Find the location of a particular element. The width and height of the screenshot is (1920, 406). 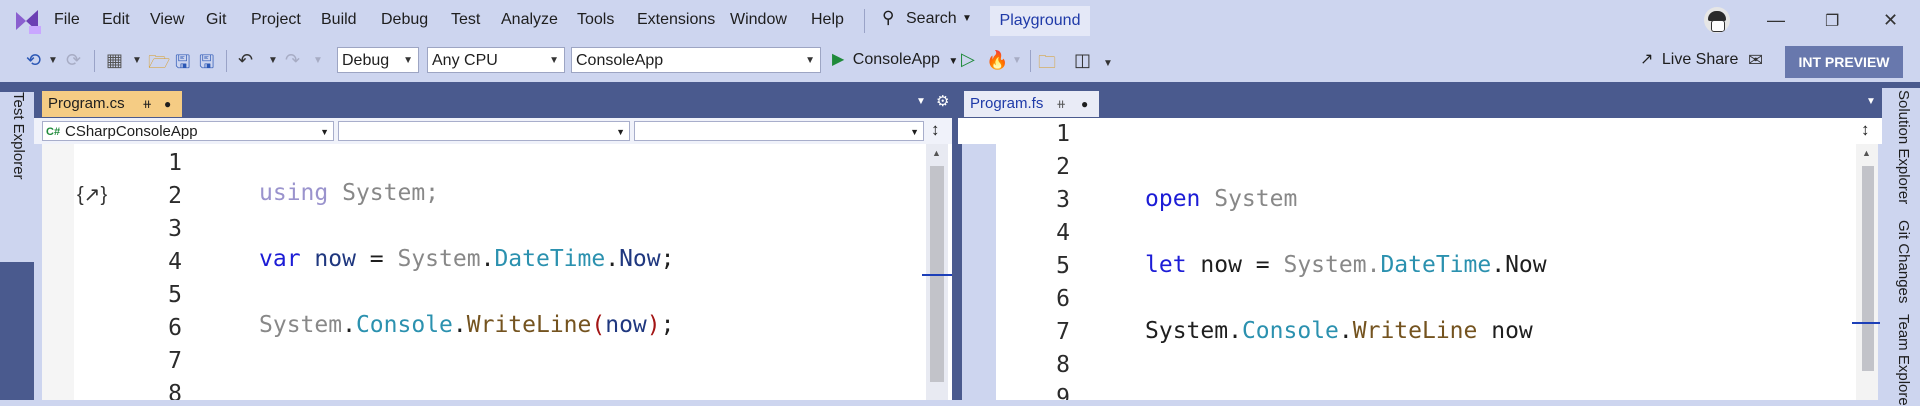

scrollbar-thumb is located at coordinates (1868, 268).